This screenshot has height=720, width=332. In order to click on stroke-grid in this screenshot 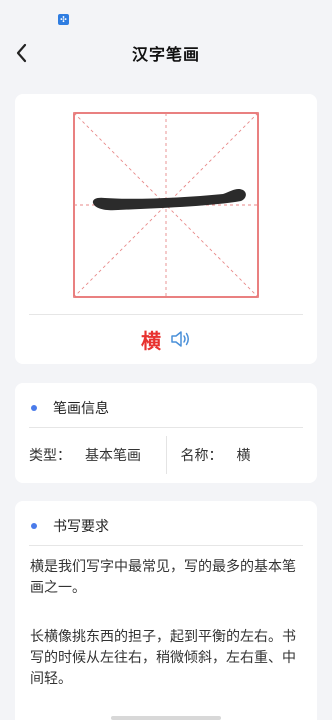, I will do `click(166, 205)`.